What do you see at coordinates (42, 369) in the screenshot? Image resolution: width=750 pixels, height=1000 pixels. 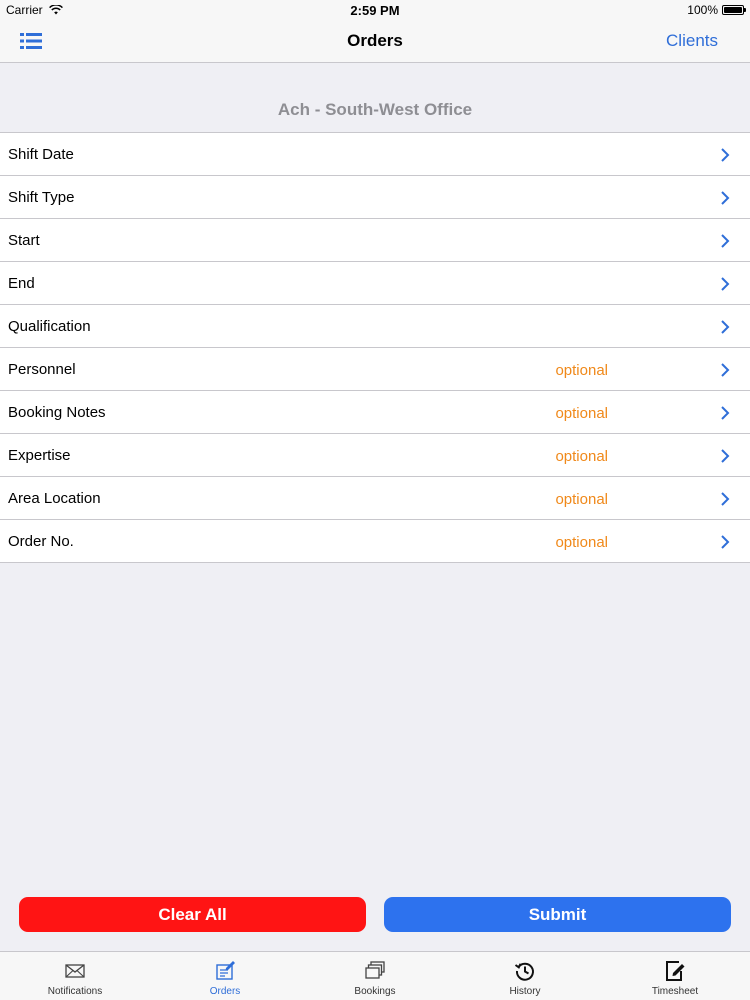 I see `row-label: Personnel` at bounding box center [42, 369].